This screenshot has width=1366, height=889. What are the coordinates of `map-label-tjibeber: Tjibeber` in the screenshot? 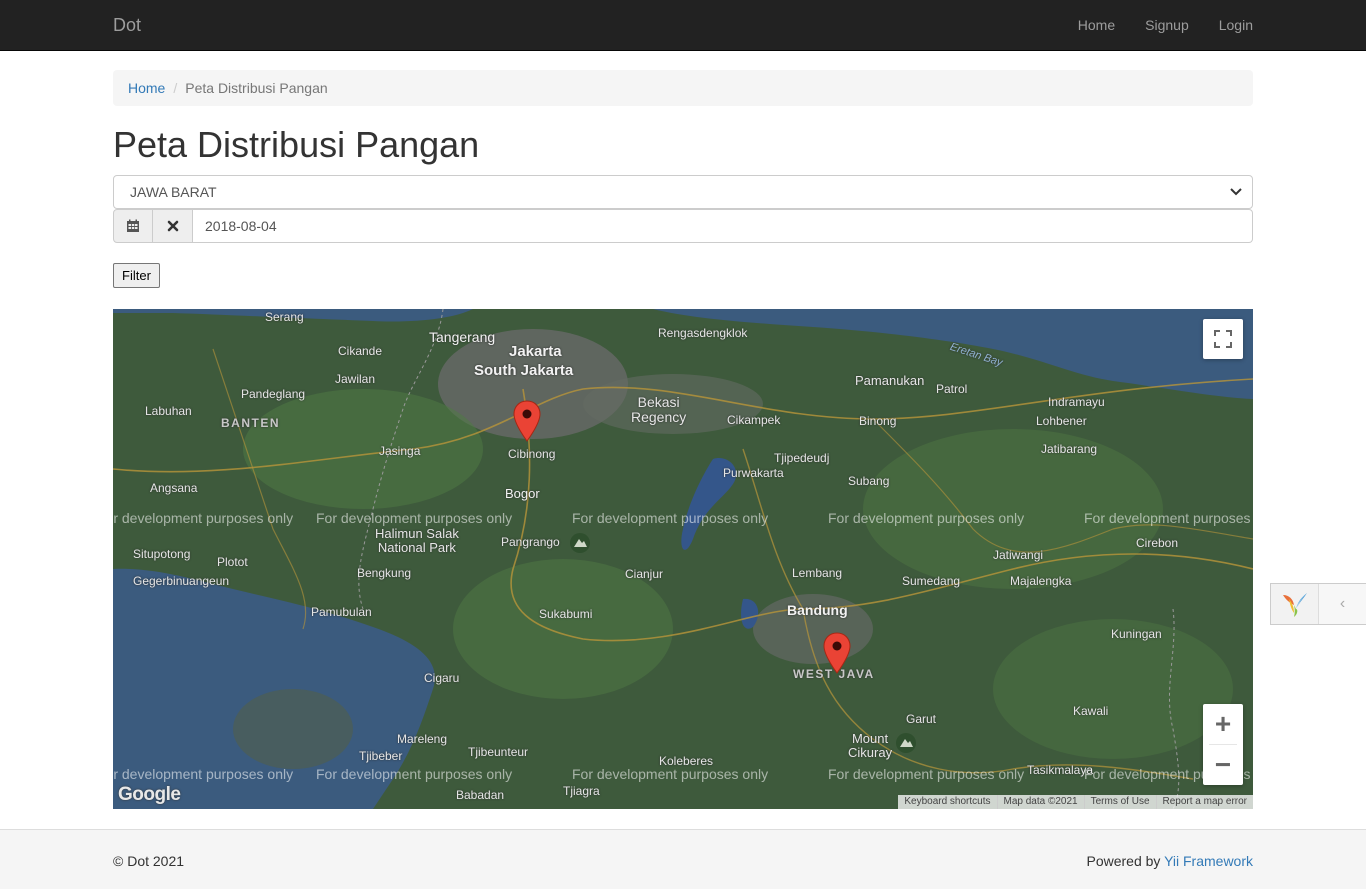 It's located at (381, 756).